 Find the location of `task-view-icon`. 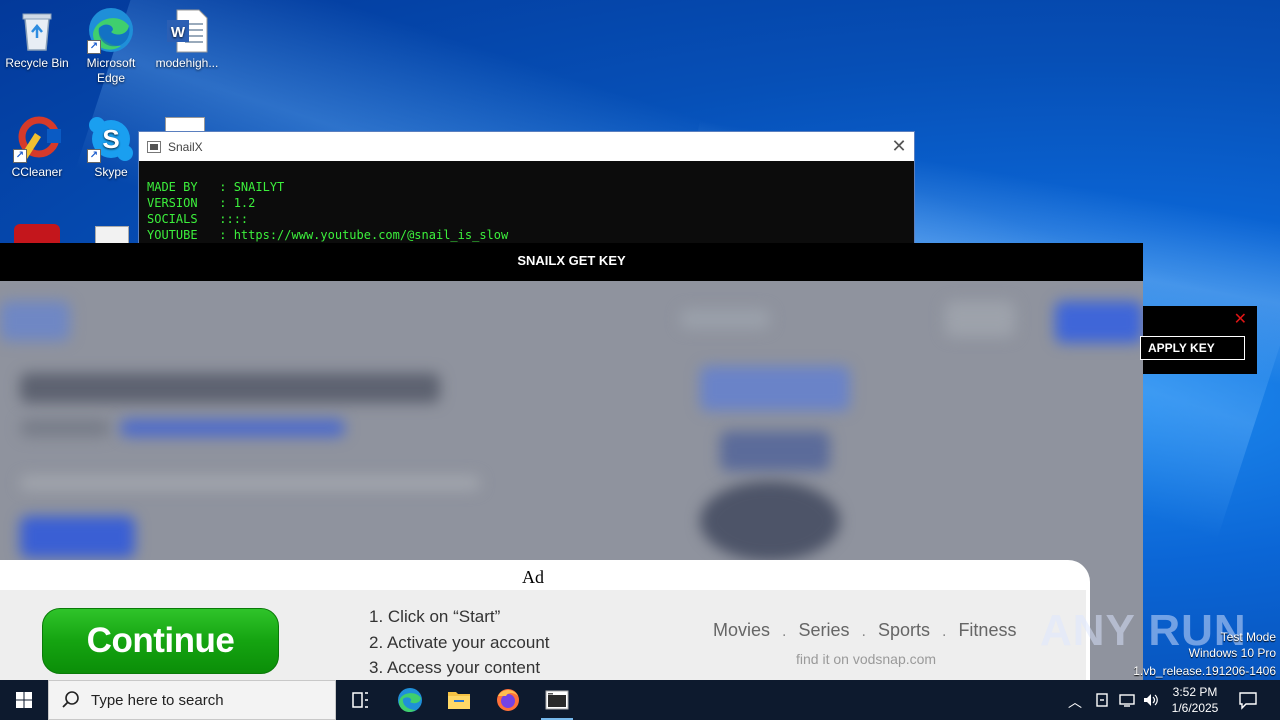

task-view-icon is located at coordinates (360, 700).